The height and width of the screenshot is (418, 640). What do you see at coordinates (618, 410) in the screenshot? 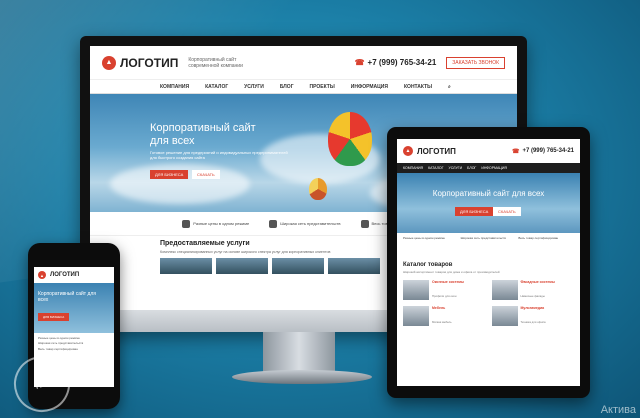
I see `activation-watermark: Актива` at bounding box center [618, 410].